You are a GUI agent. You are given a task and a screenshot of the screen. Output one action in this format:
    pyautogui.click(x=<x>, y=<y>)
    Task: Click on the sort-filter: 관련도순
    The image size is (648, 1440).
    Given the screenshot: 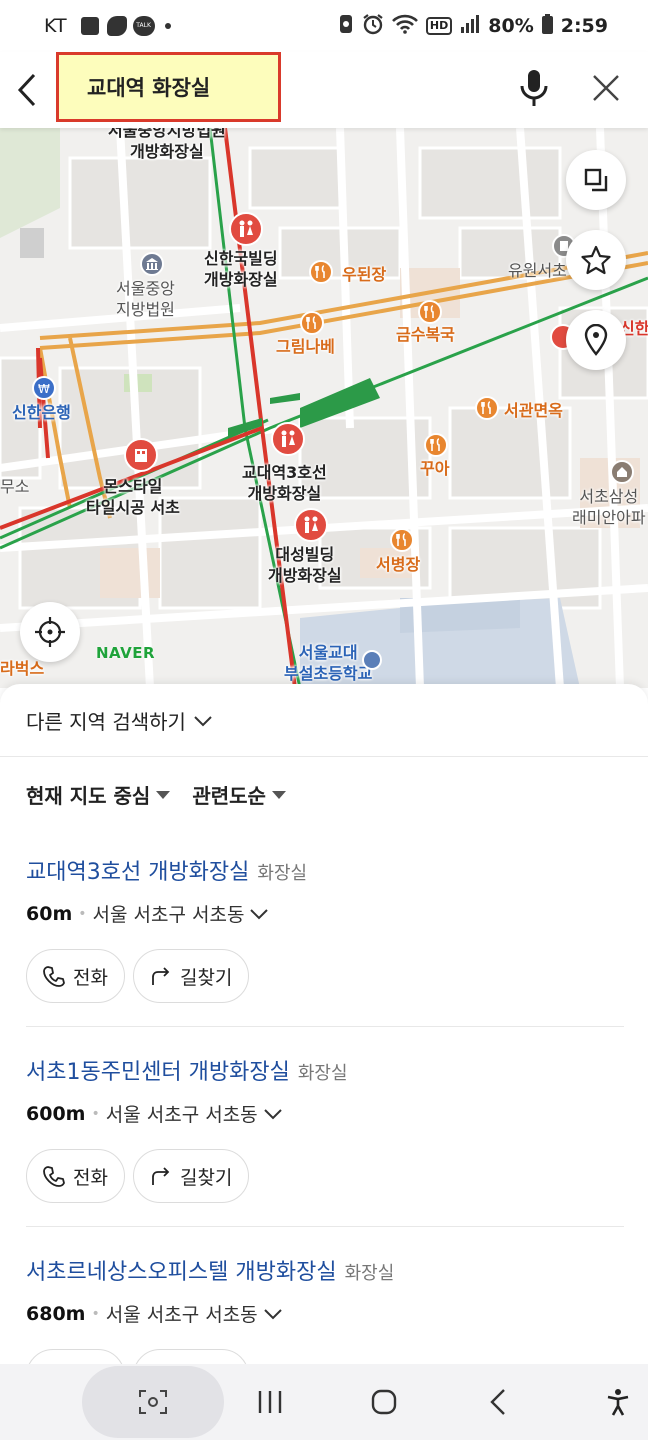 What is the action you would take?
    pyautogui.click(x=239, y=794)
    